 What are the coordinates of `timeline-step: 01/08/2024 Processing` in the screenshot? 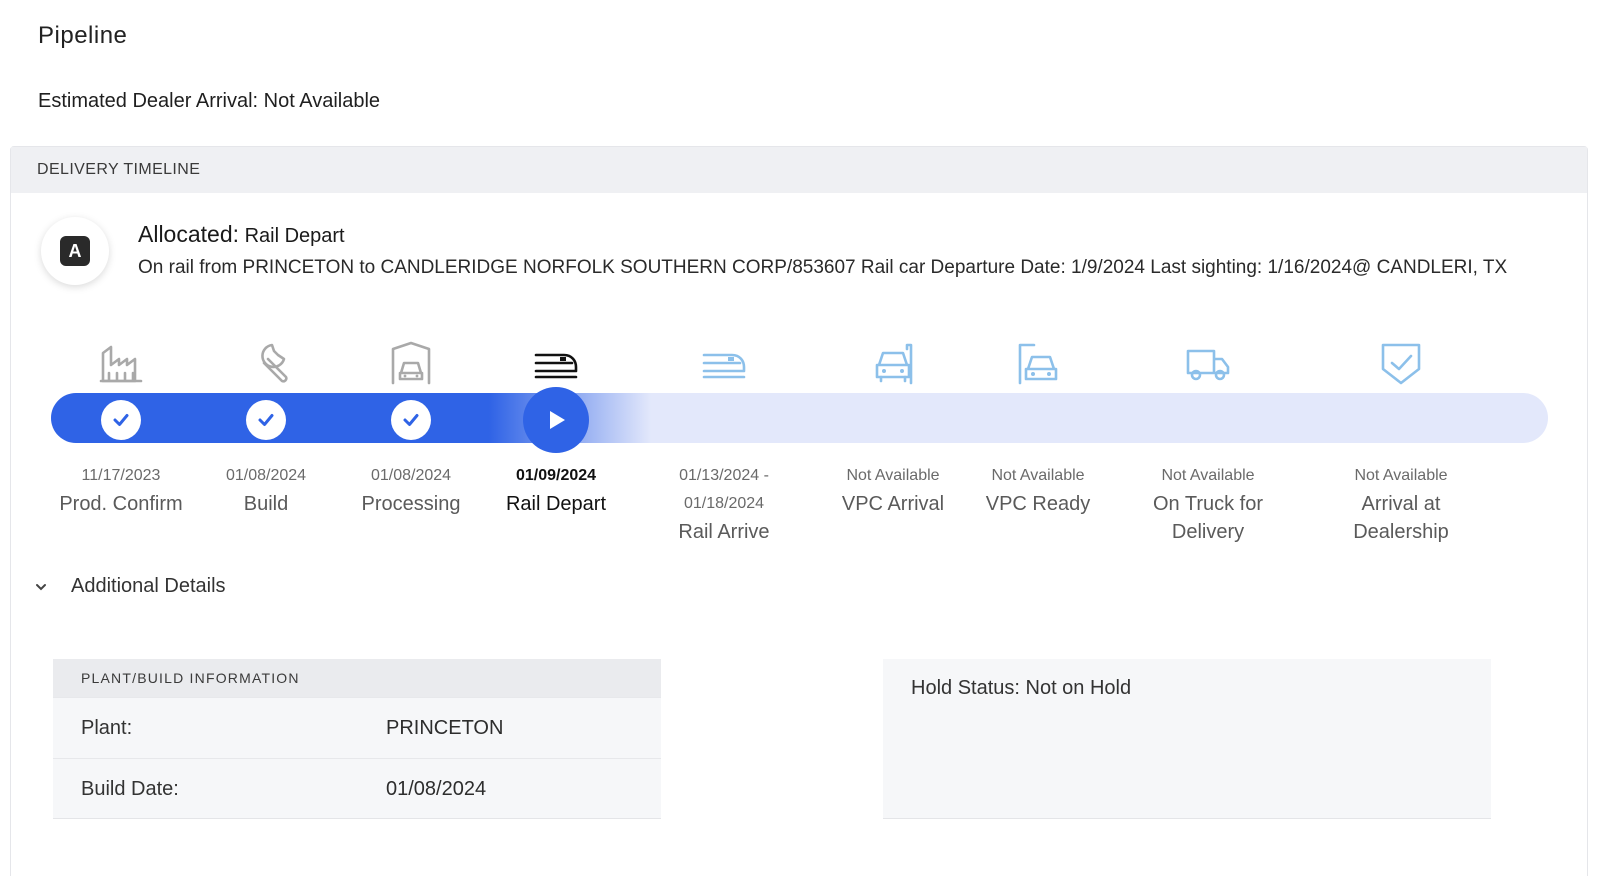 It's located at (411, 421).